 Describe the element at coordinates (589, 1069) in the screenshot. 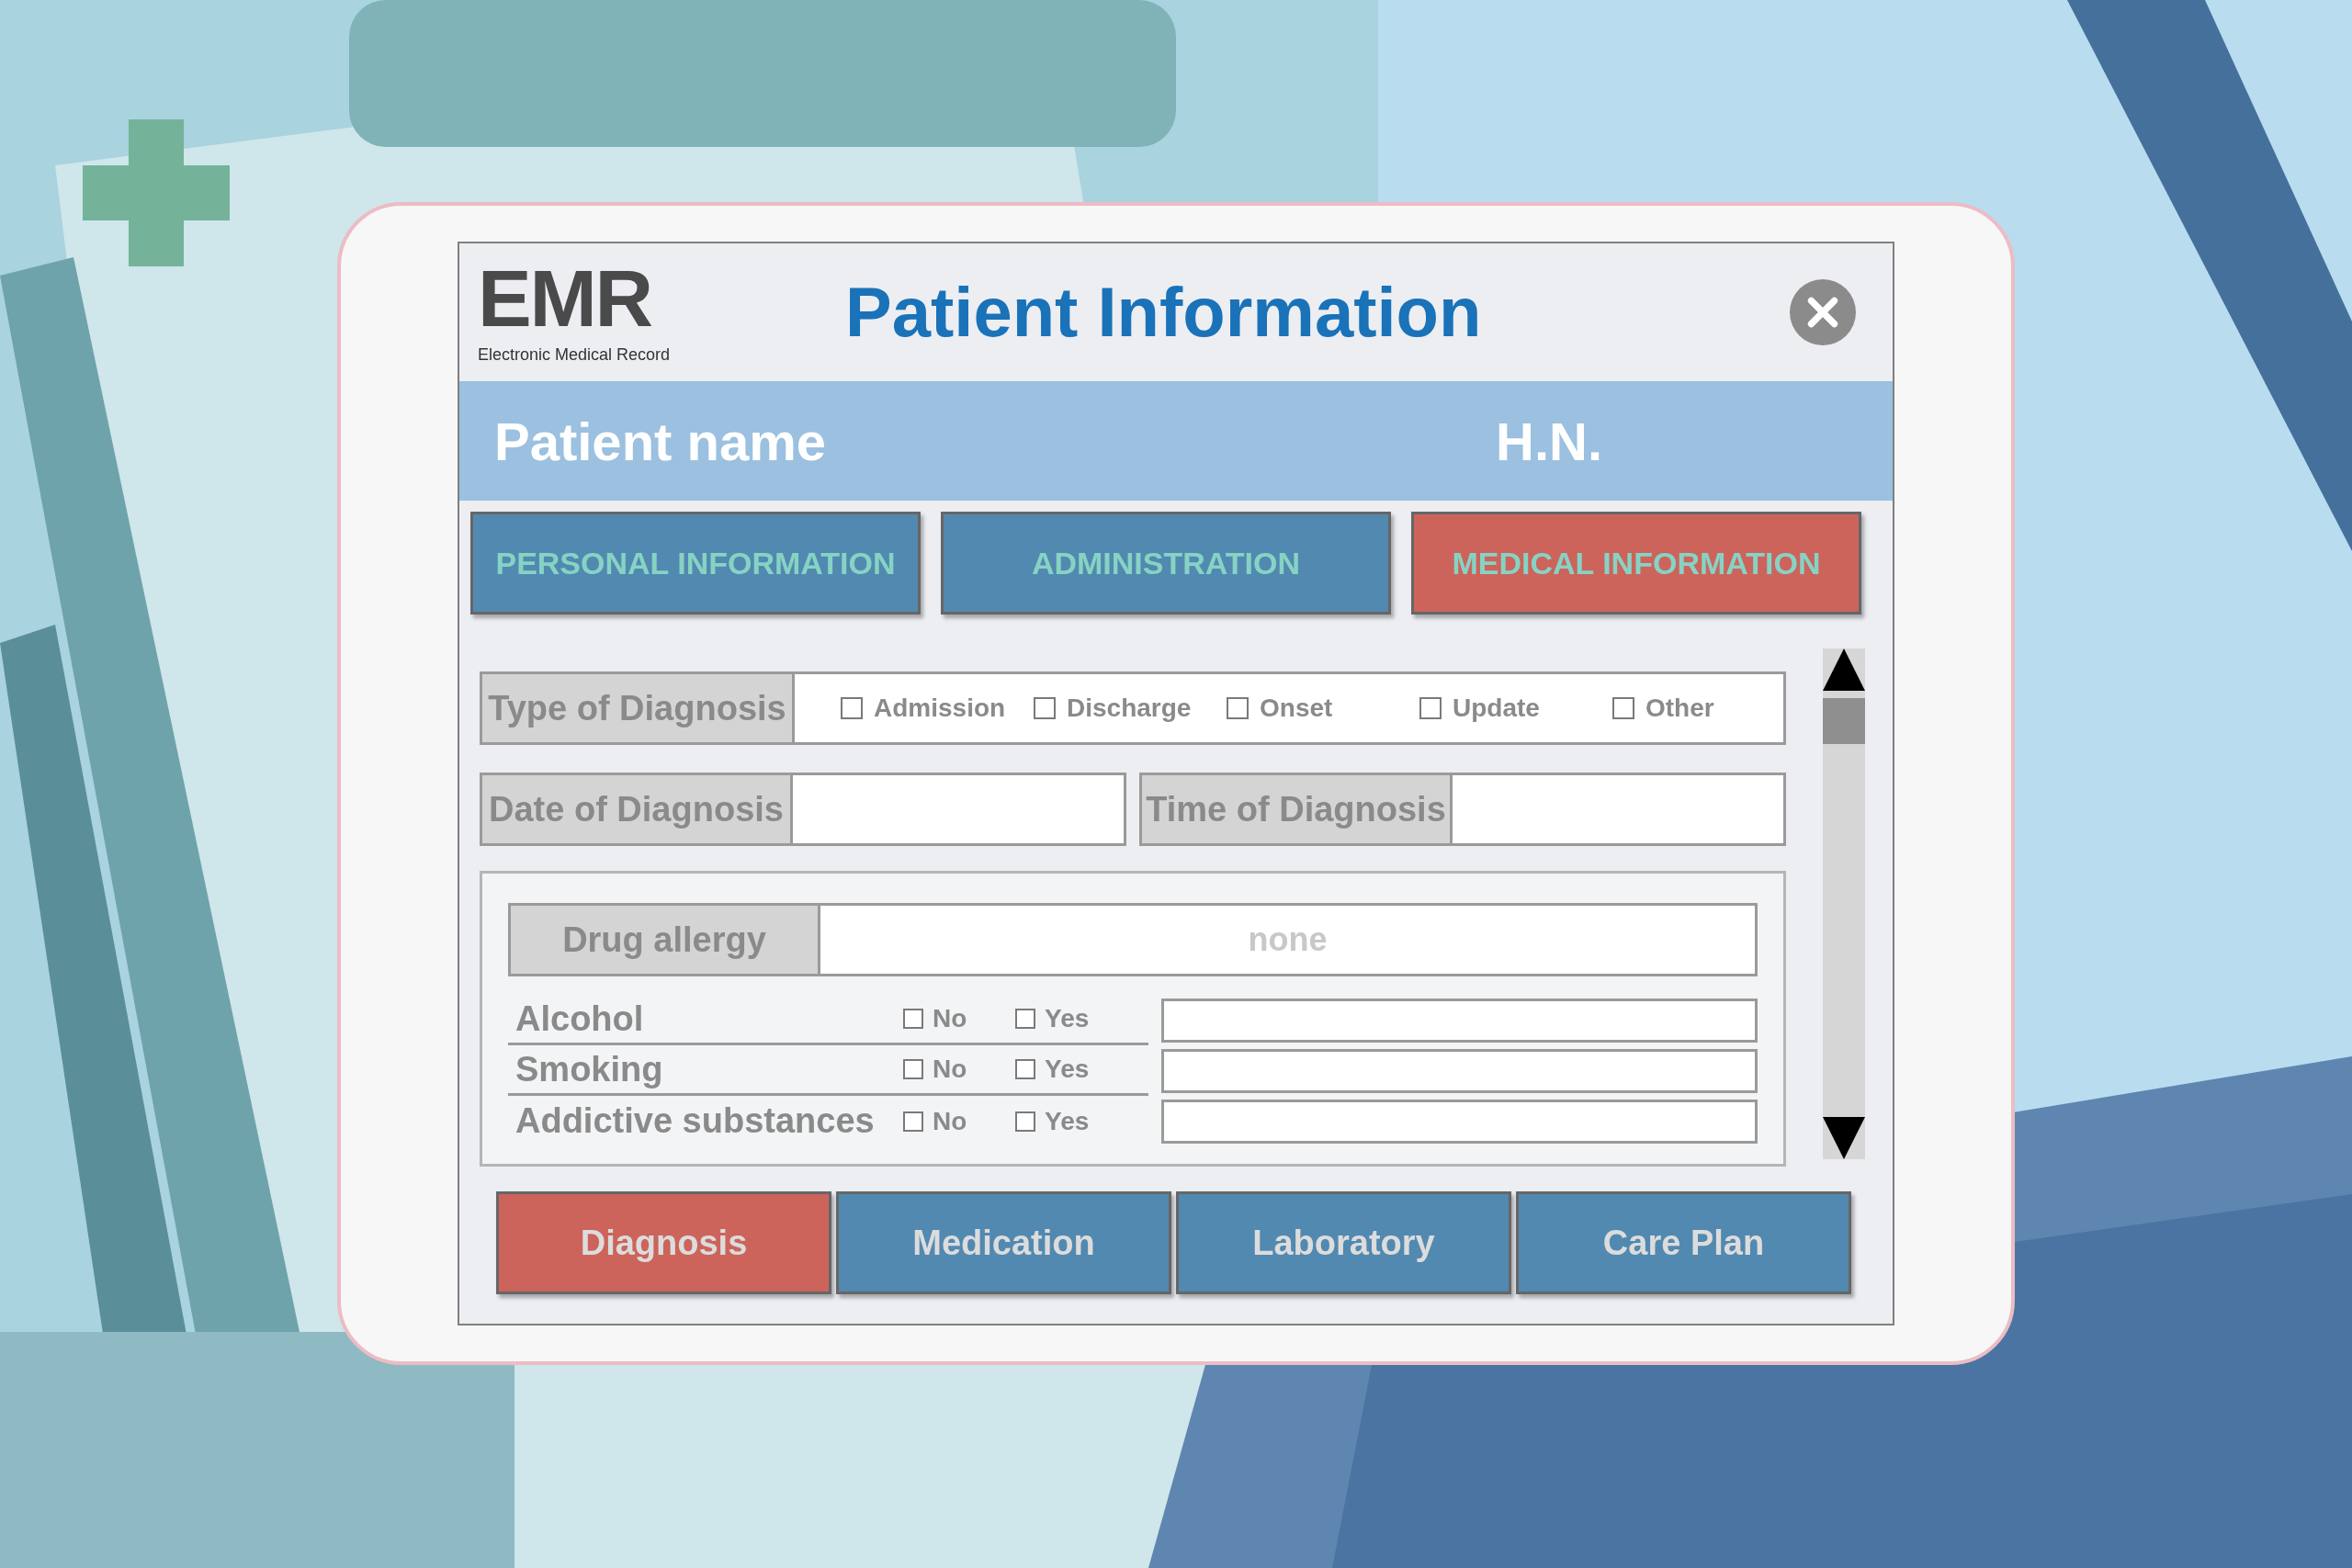

I see `habit-label: Smoking` at that location.